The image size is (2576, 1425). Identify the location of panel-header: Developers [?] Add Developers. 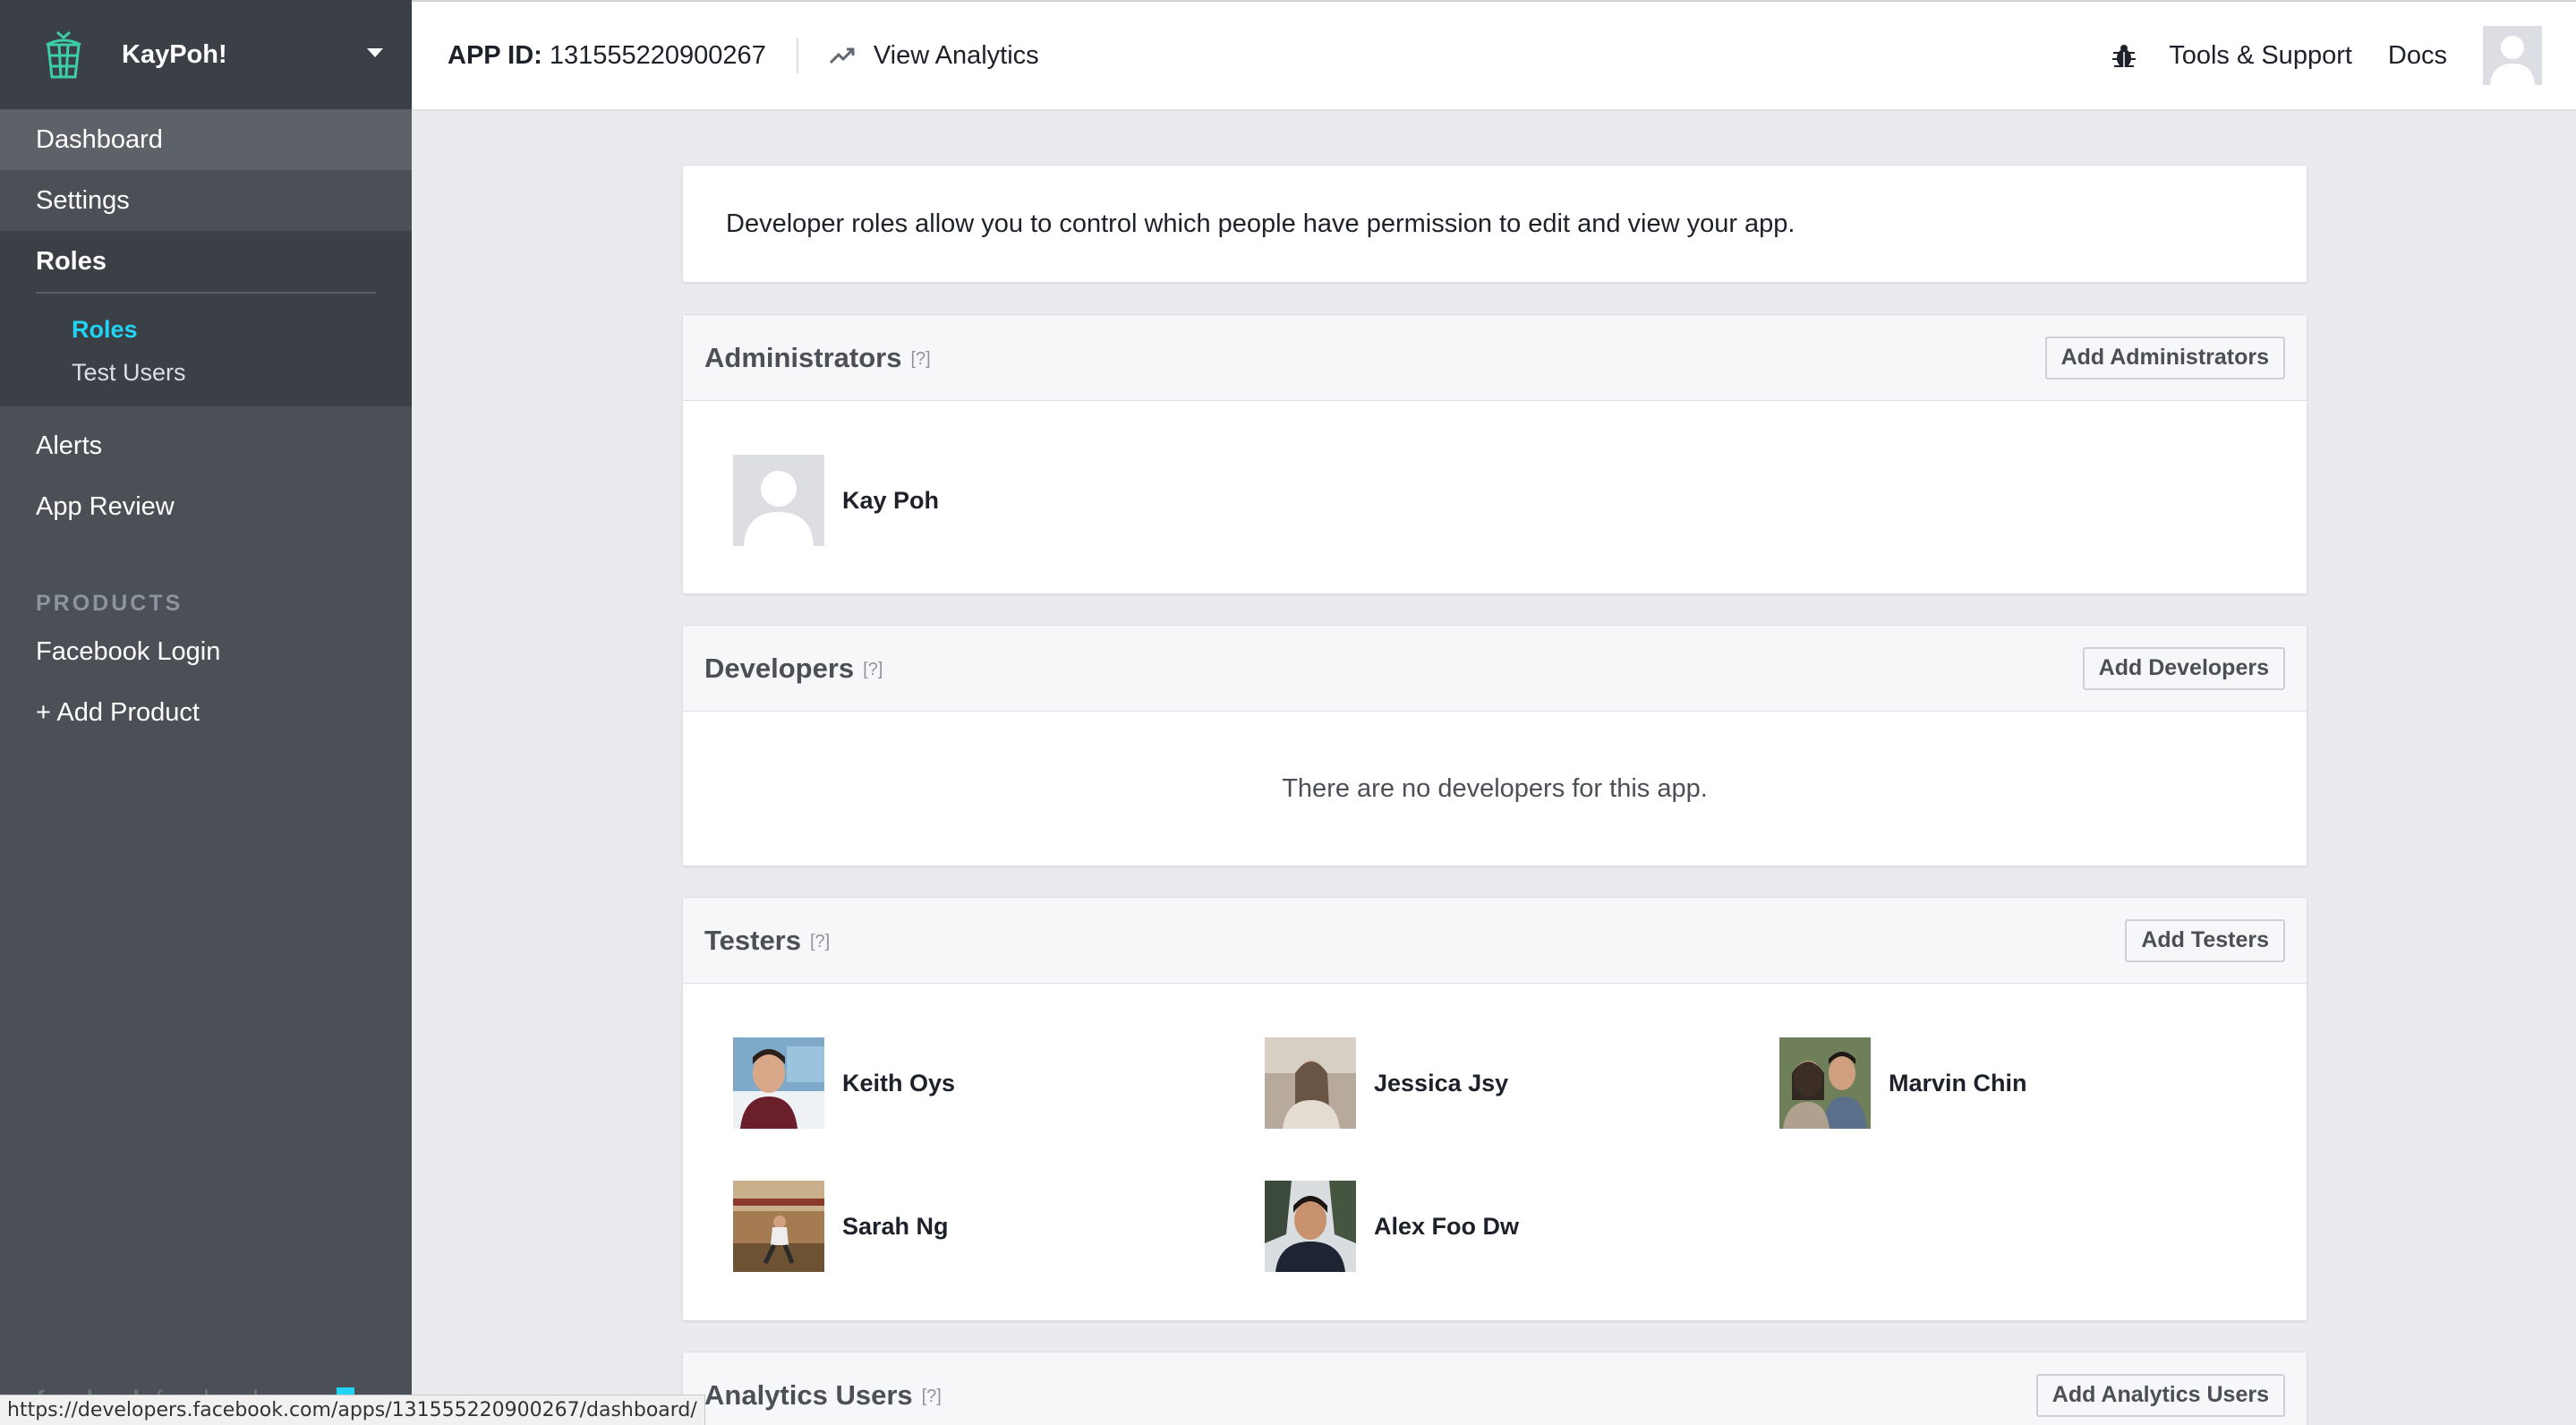
(1495, 669).